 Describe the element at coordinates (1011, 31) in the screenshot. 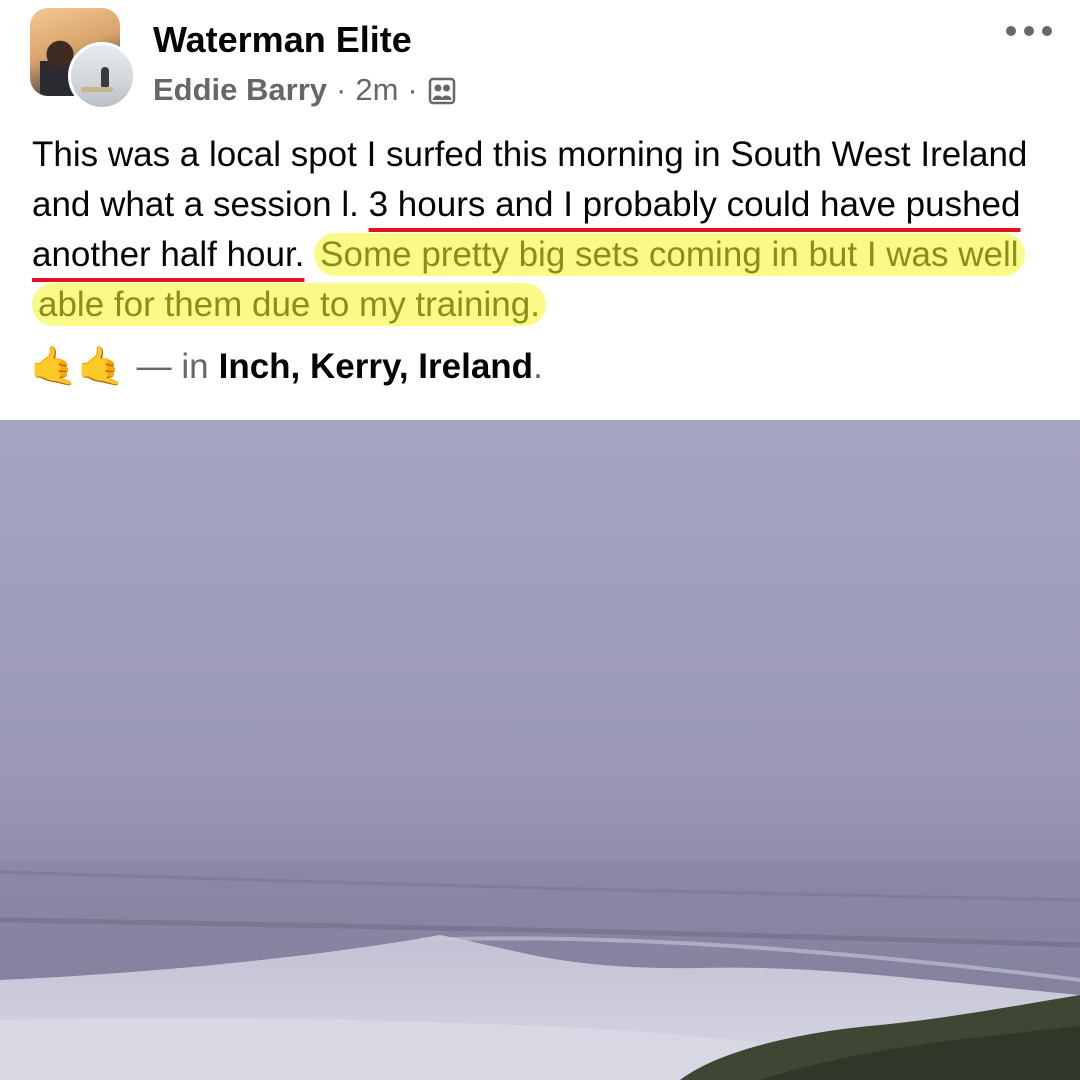

I see `more-horizontal-icon` at that location.